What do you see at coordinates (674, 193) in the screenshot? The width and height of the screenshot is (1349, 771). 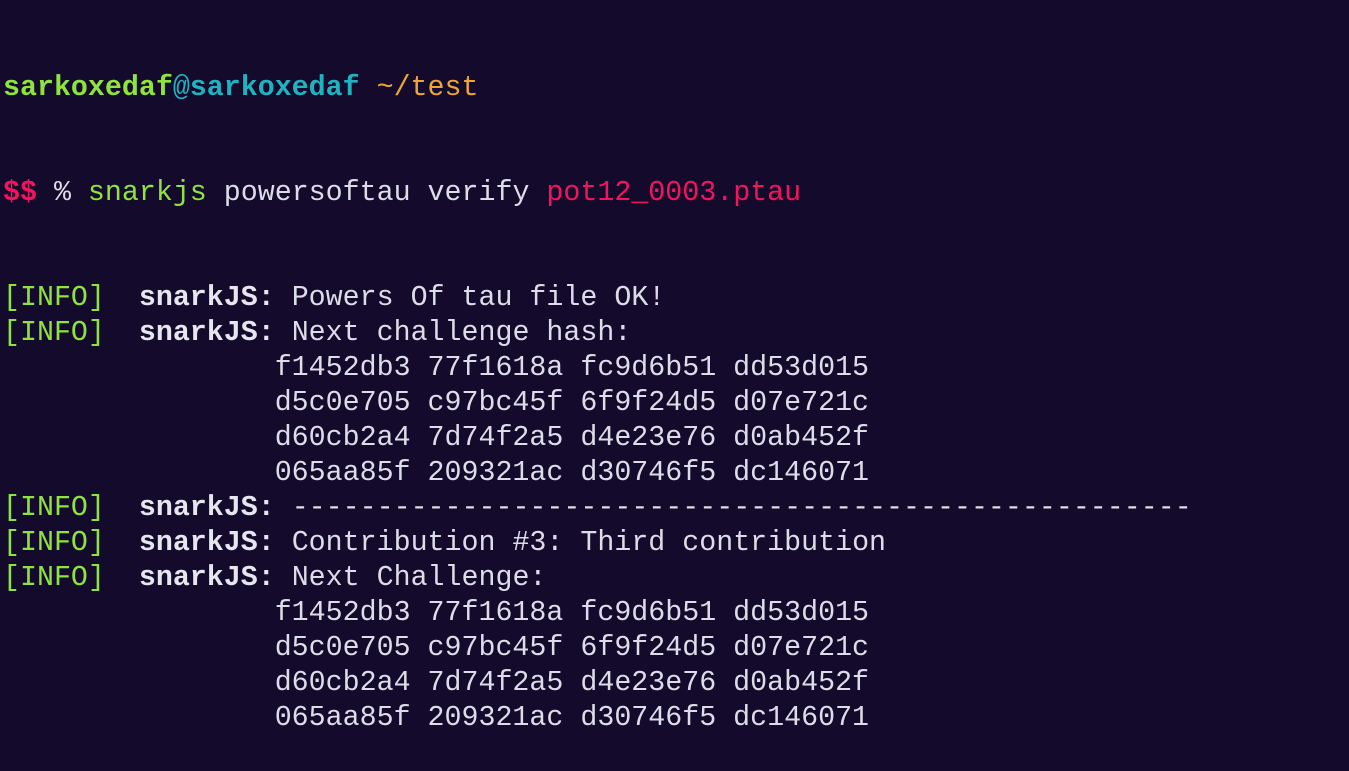 I see `command-file: pot12_0003.ptau` at bounding box center [674, 193].